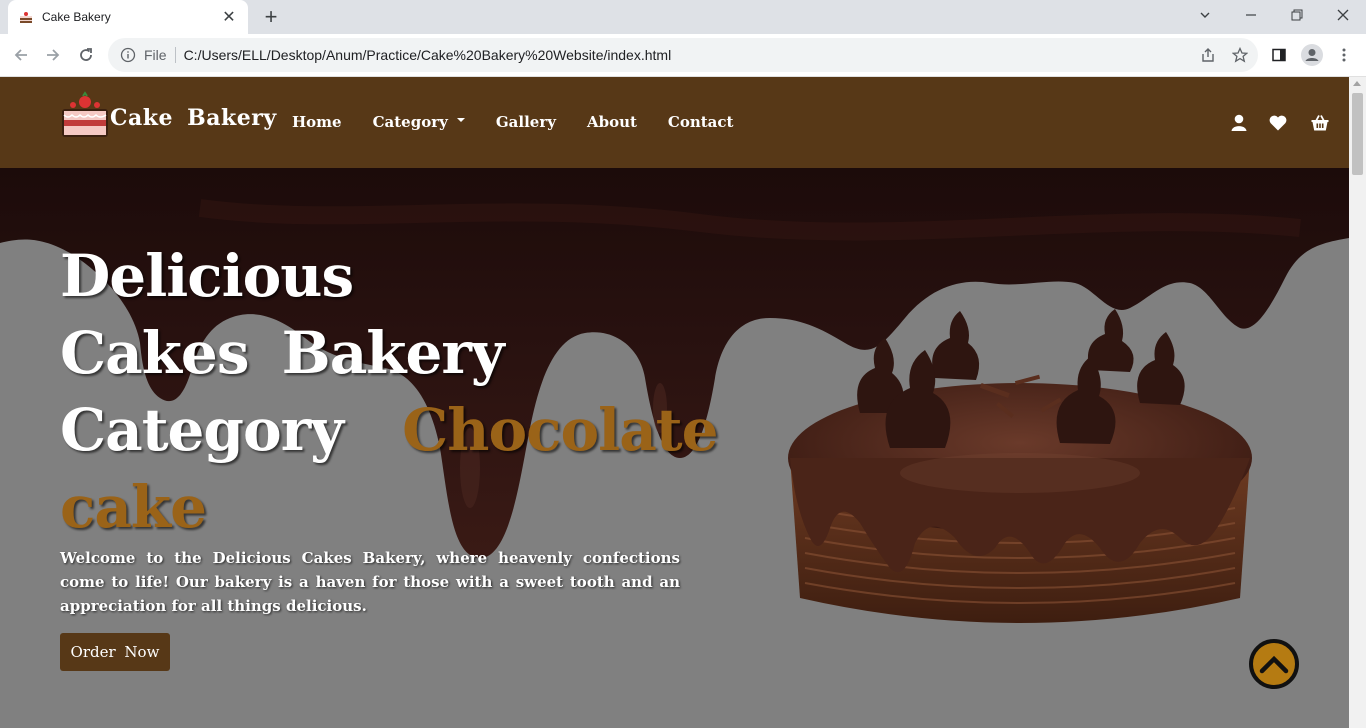 The height and width of the screenshot is (728, 1366). I want to click on menu-item-gallery: Gallery, so click(526, 122).